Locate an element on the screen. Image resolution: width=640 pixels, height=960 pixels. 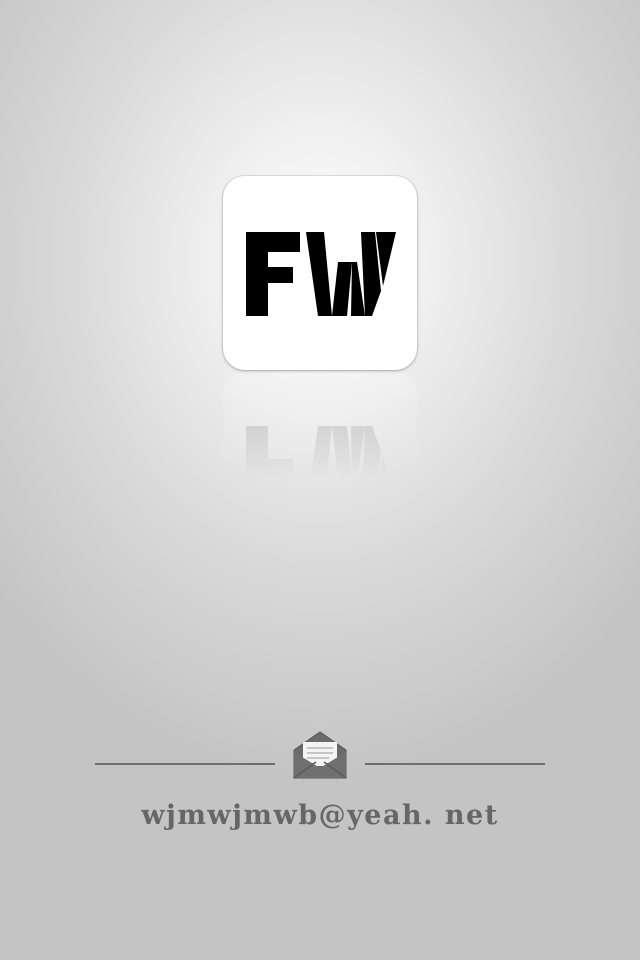
divider-right is located at coordinates (455, 764).